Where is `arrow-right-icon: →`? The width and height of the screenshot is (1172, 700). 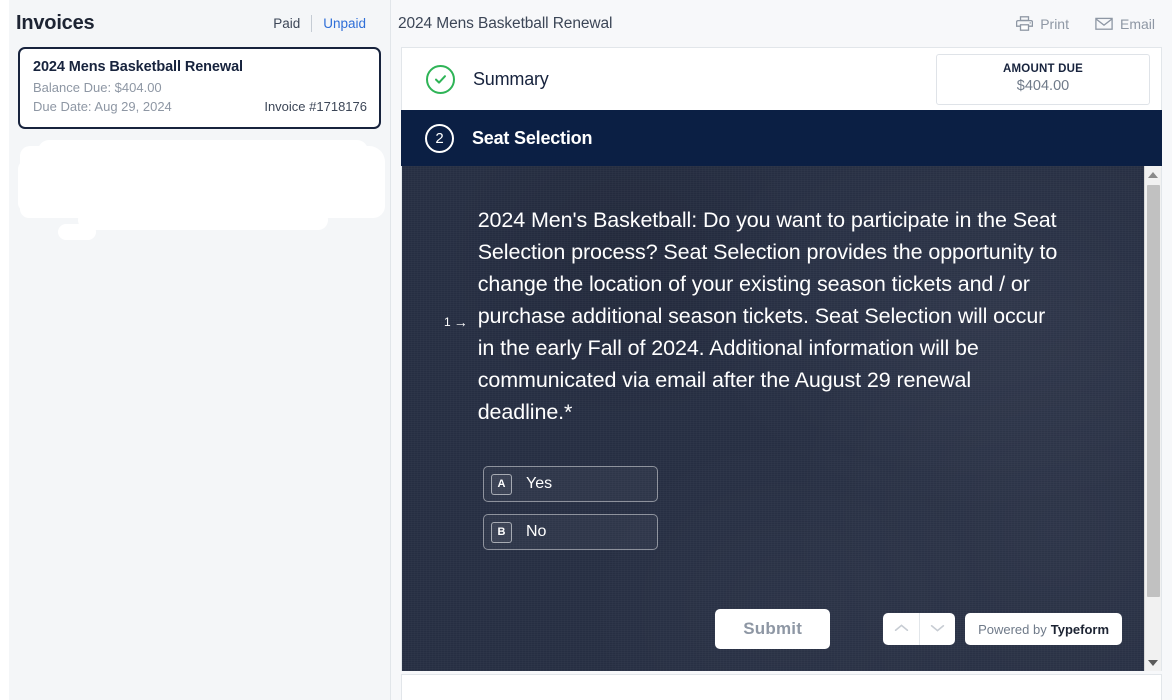
arrow-right-icon: → is located at coordinates (460, 321).